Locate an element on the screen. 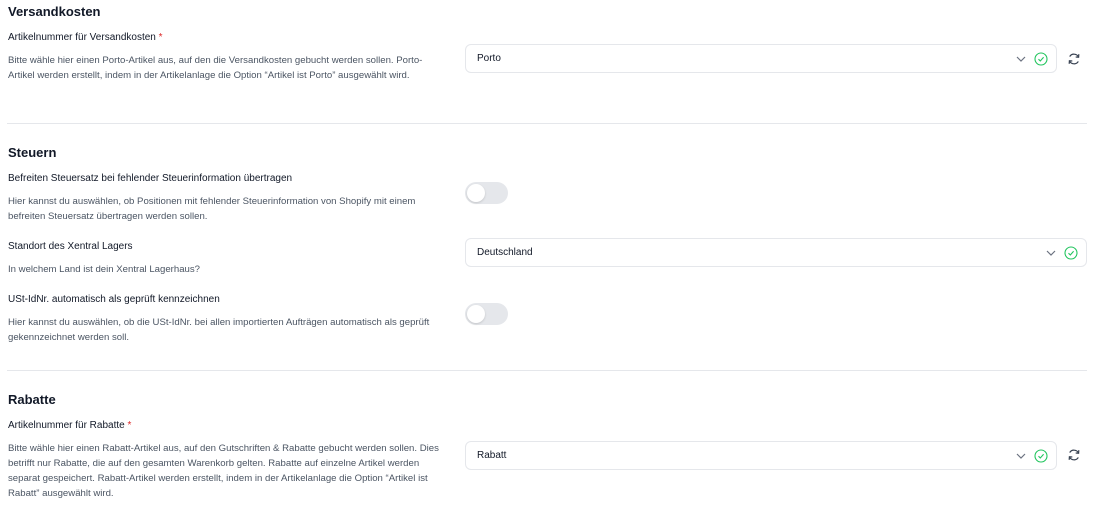 Image resolution: width=1095 pixels, height=510 pixels. shipping-article-label: Artikelnummer für Versandkosten * is located at coordinates (85, 37).